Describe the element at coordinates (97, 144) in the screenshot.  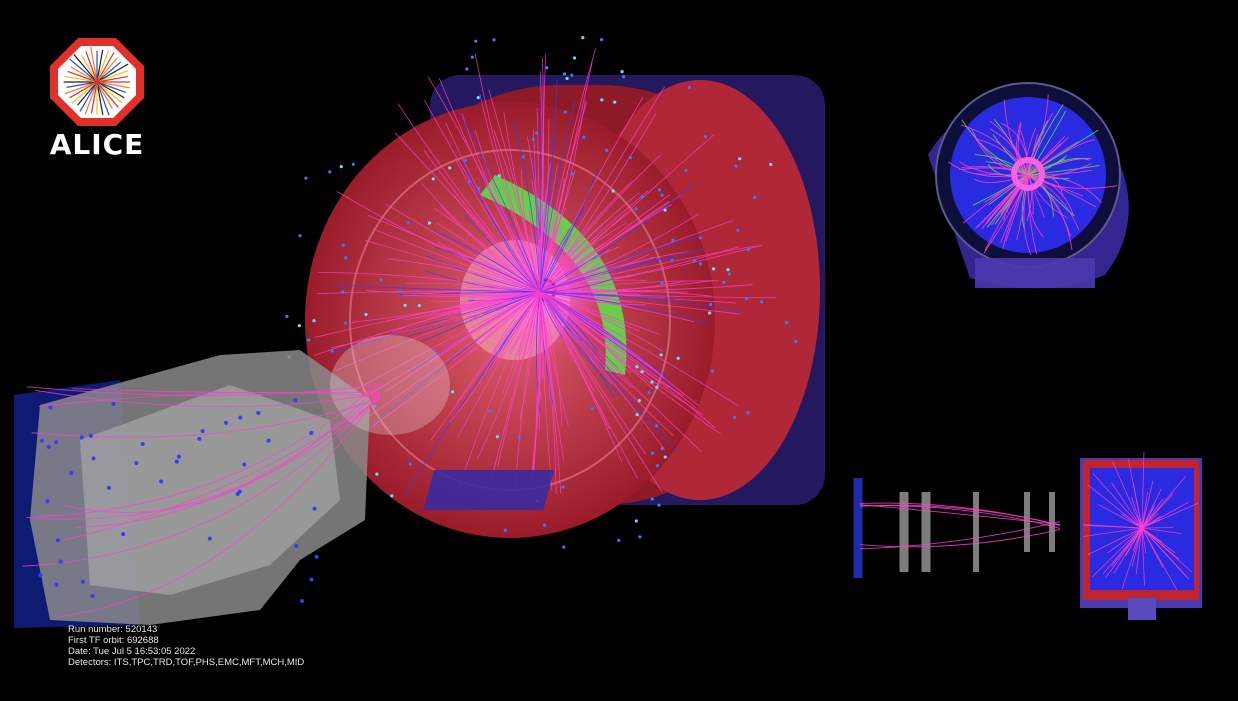
I see `alice-logo-text: ALICE` at that location.